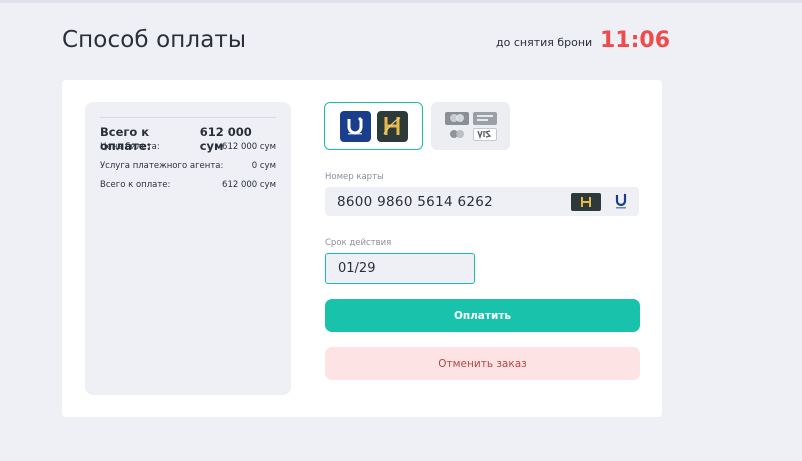 Image resolution: width=802 pixels, height=461 pixels. Describe the element at coordinates (162, 166) in the screenshot. I see `summary-row-label: Услуга платежного агента:` at that location.